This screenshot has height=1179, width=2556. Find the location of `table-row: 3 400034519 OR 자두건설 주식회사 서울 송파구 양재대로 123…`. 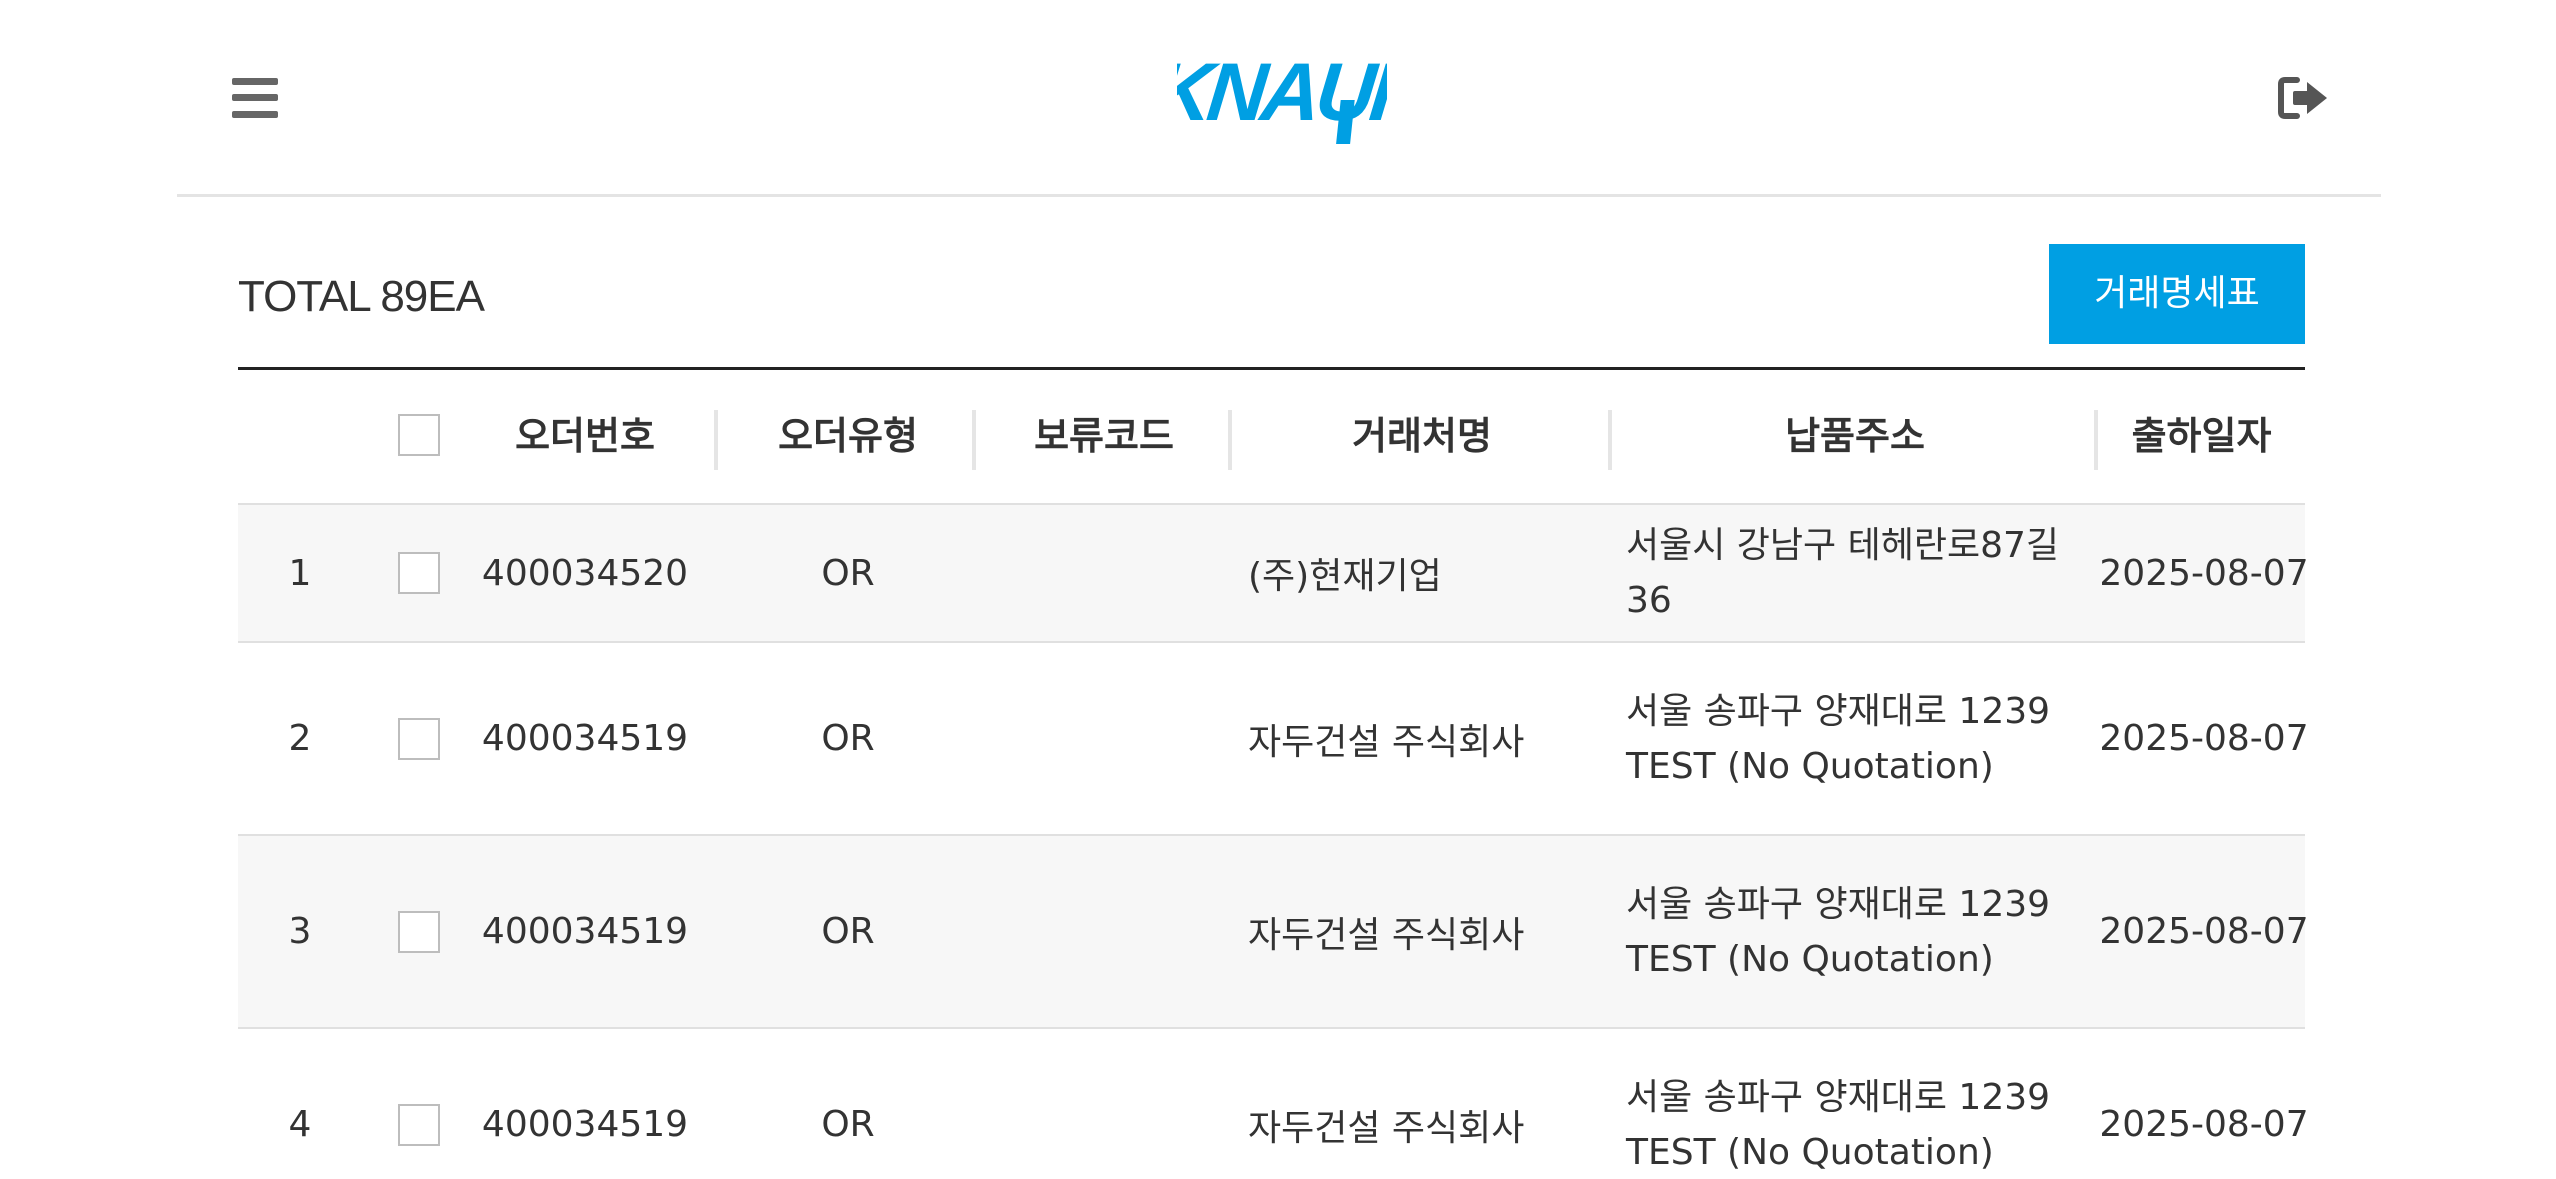

table-row: 3 400034519 OR 자두건설 주식회사 서울 송파구 양재대로 123… is located at coordinates (1273, 932).